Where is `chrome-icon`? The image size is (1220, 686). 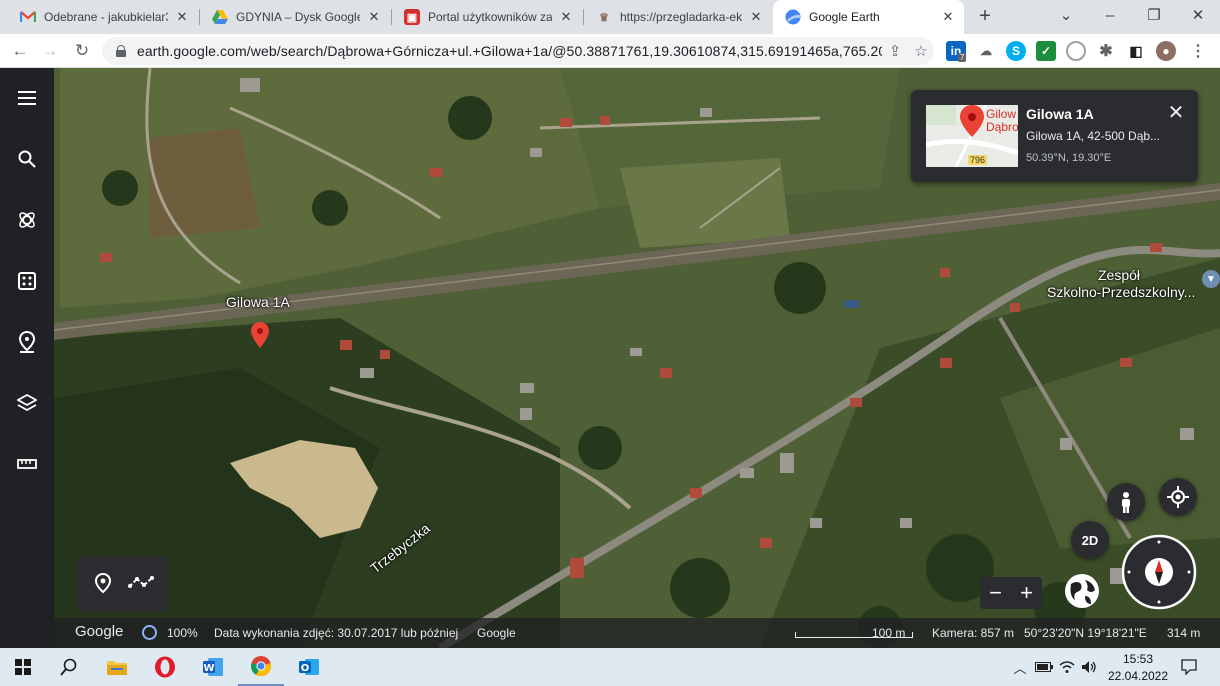
chrome-icon is located at coordinates (261, 666).